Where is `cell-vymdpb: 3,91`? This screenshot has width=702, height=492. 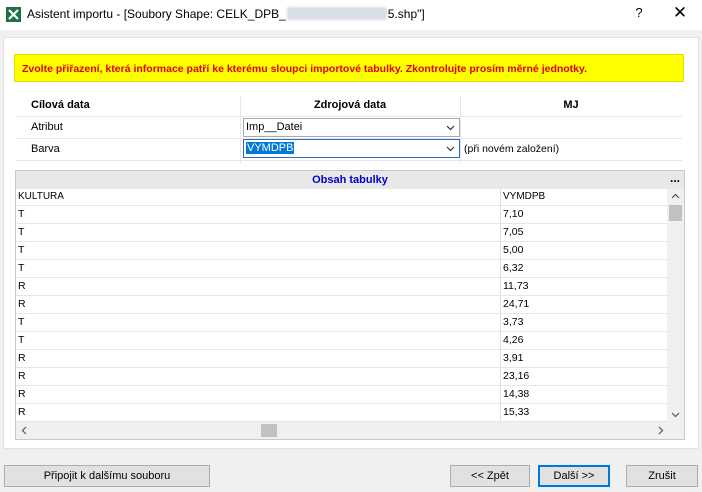
cell-vymdpb: 3,91 is located at coordinates (513, 358).